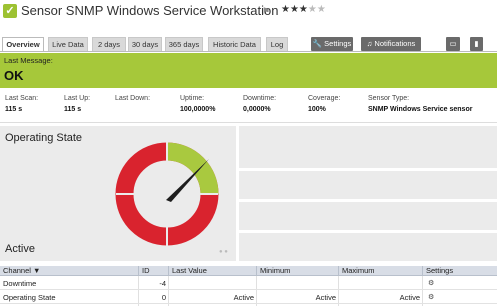 Image resolution: width=497 pixels, height=306 pixels. I want to click on tab-live-data: Live Data, so click(68, 44).